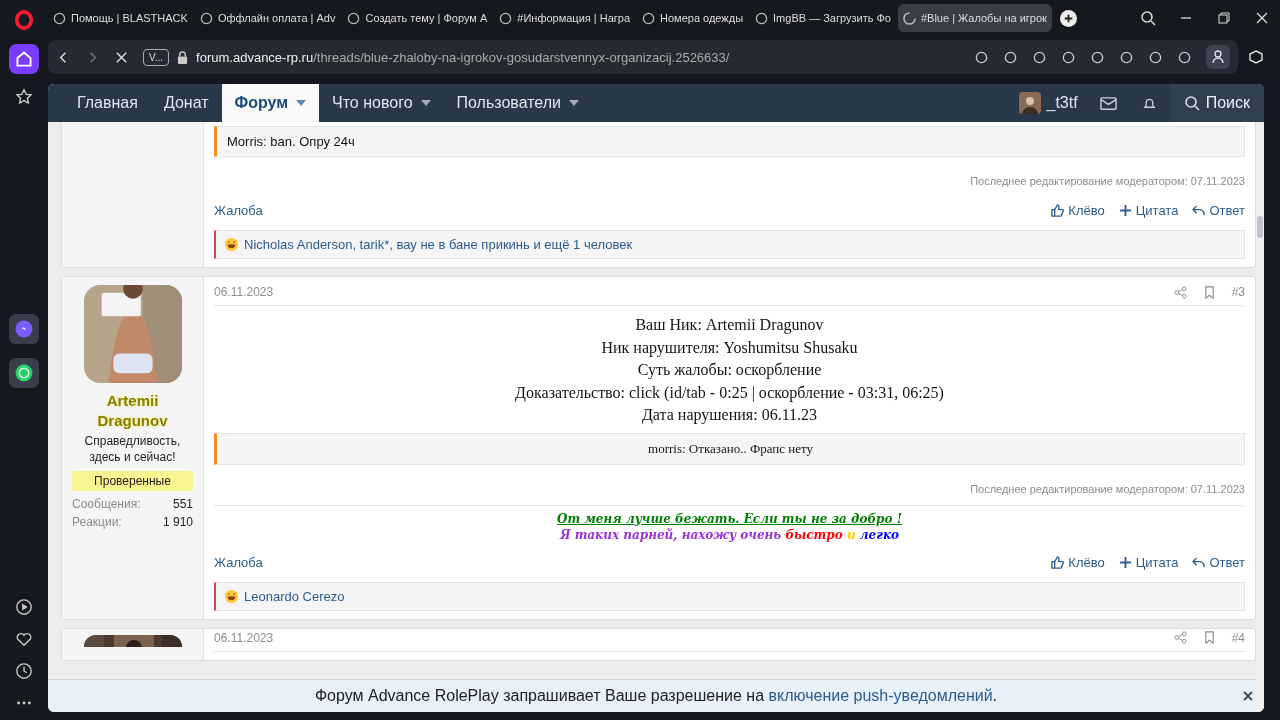  Describe the element at coordinates (132, 449) in the screenshot. I see `user-title: Справедливость, здесь и сейчас!` at that location.